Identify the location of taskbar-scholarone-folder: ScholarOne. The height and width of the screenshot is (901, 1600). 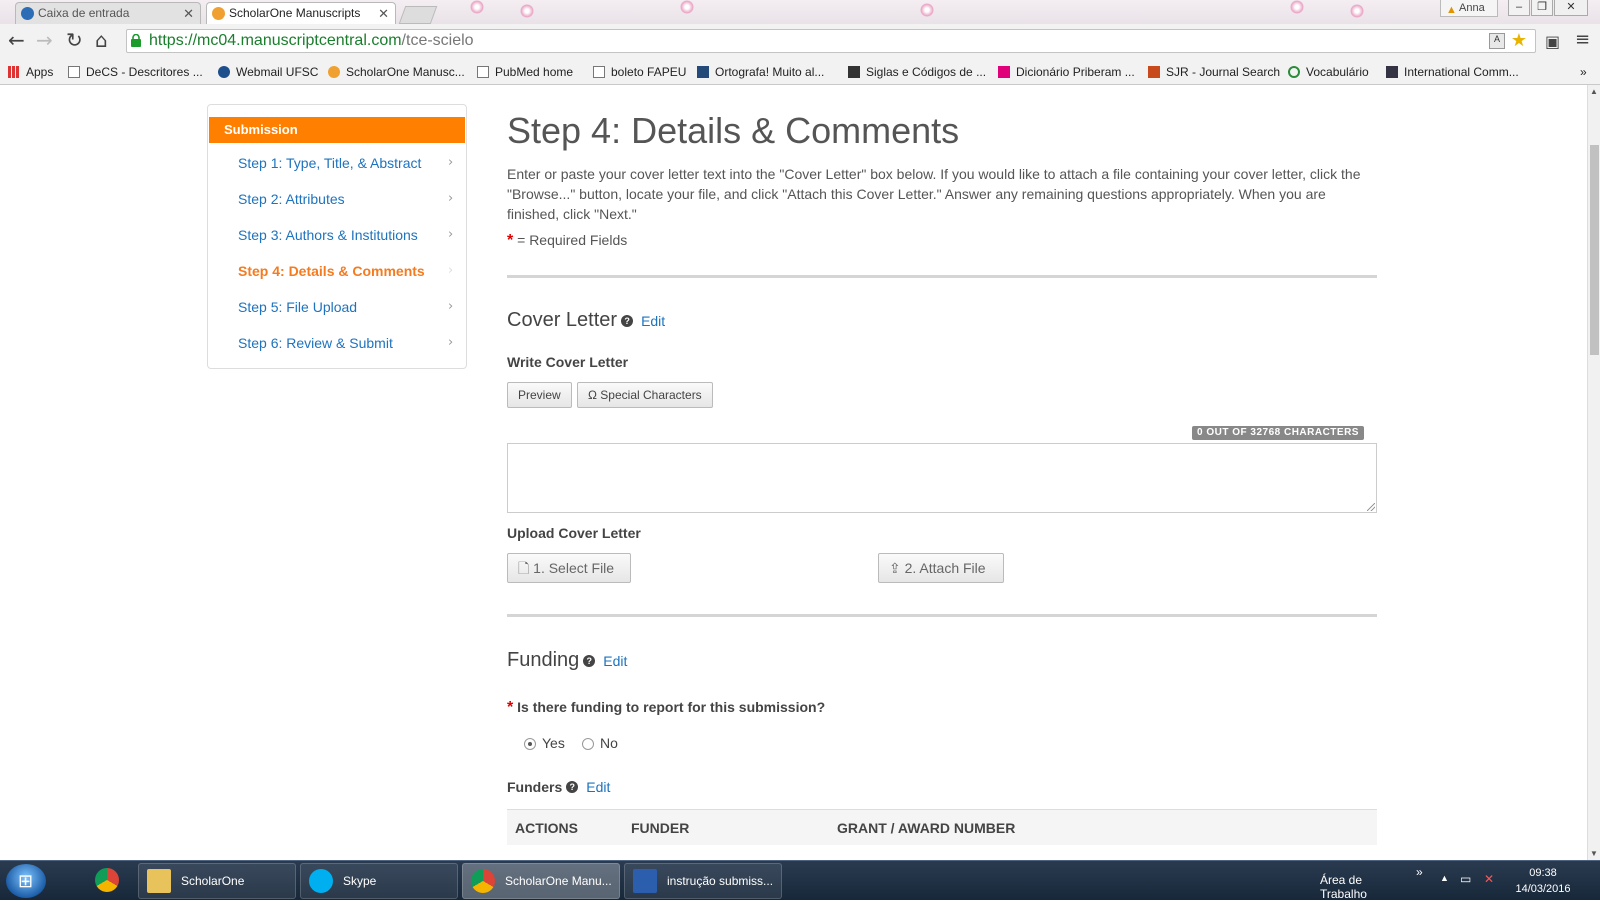
(217, 881).